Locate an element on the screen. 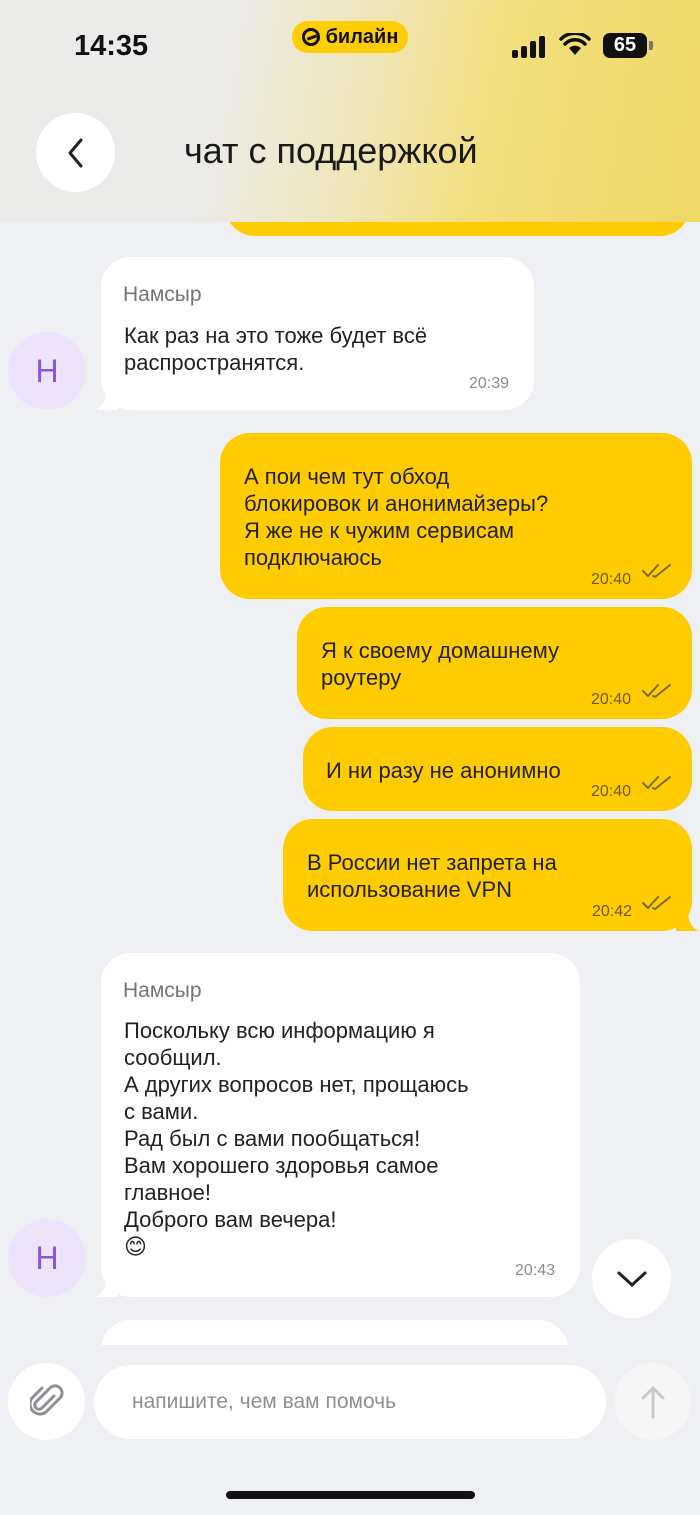  chevron-left-icon is located at coordinates (75, 152).